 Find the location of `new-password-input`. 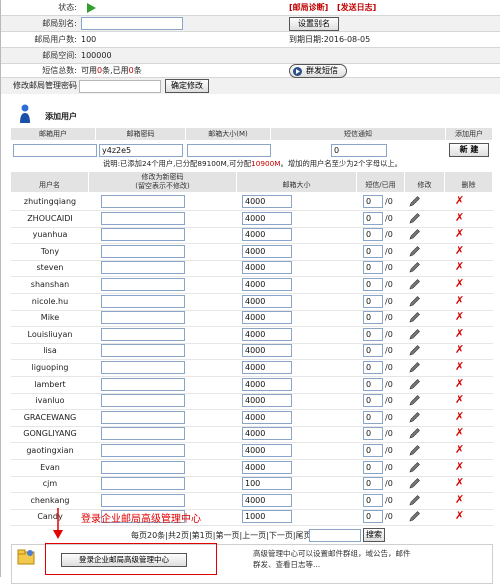

new-password-input is located at coordinates (141, 150).